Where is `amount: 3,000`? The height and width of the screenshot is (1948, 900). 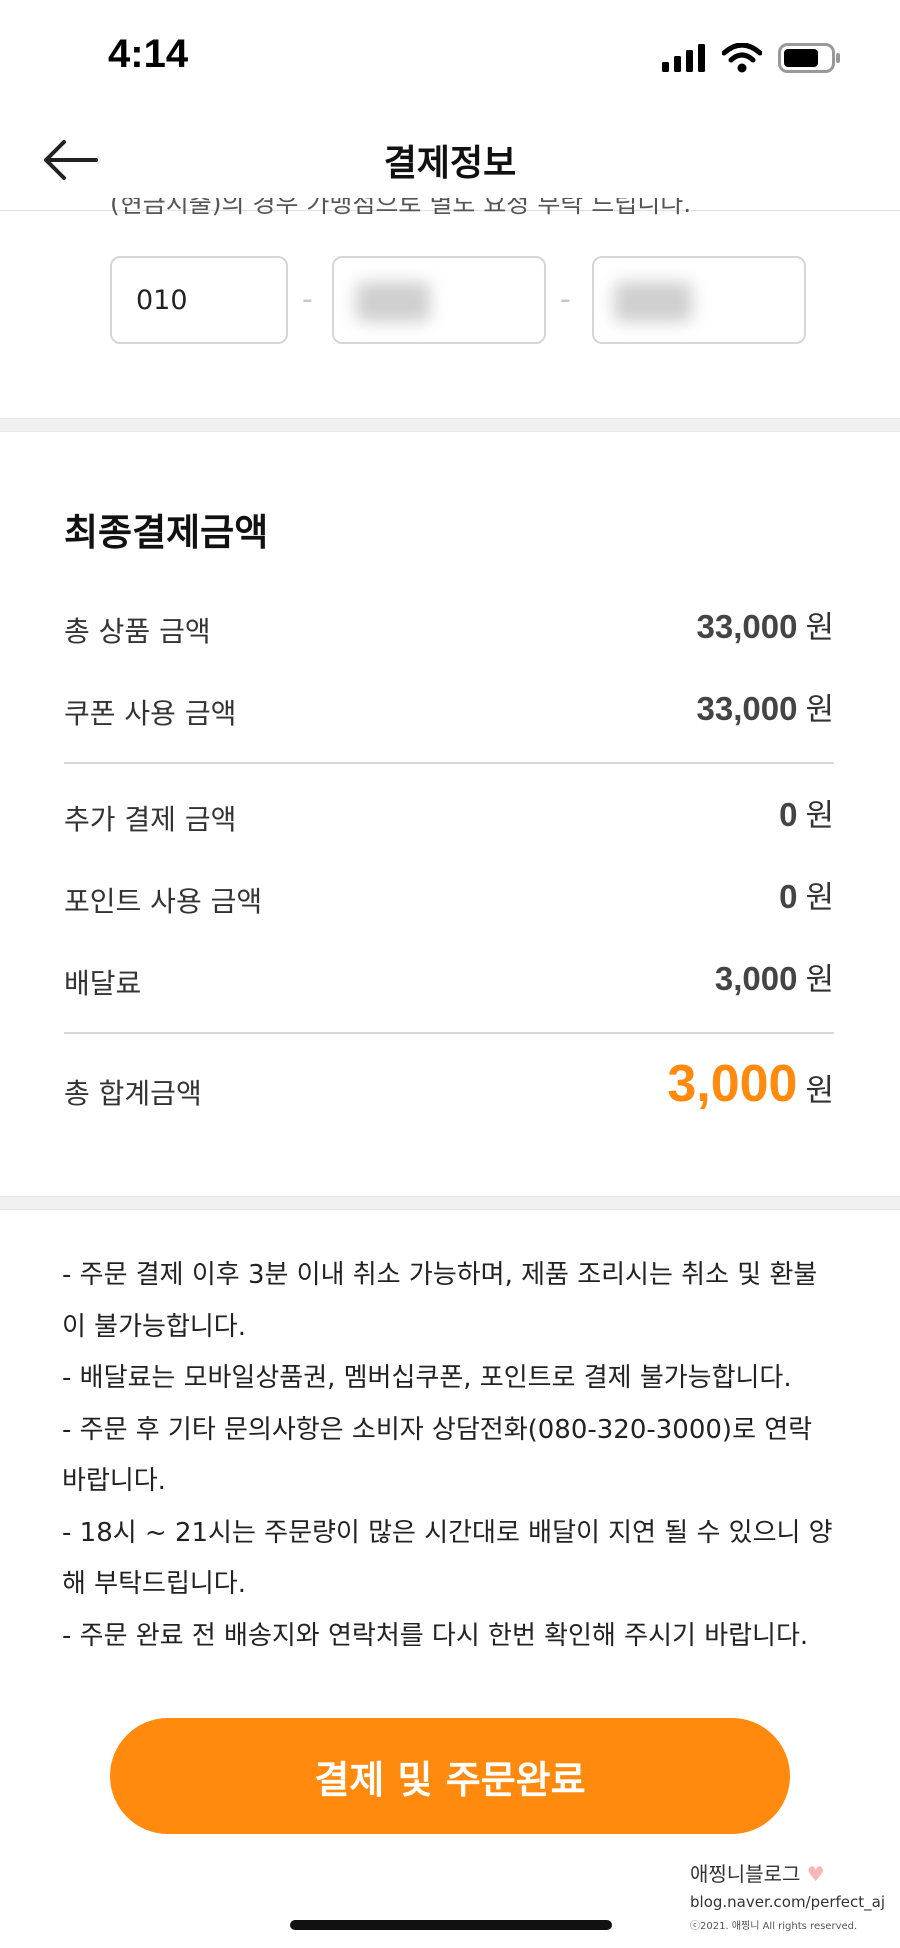 amount: 3,000 is located at coordinates (756, 978).